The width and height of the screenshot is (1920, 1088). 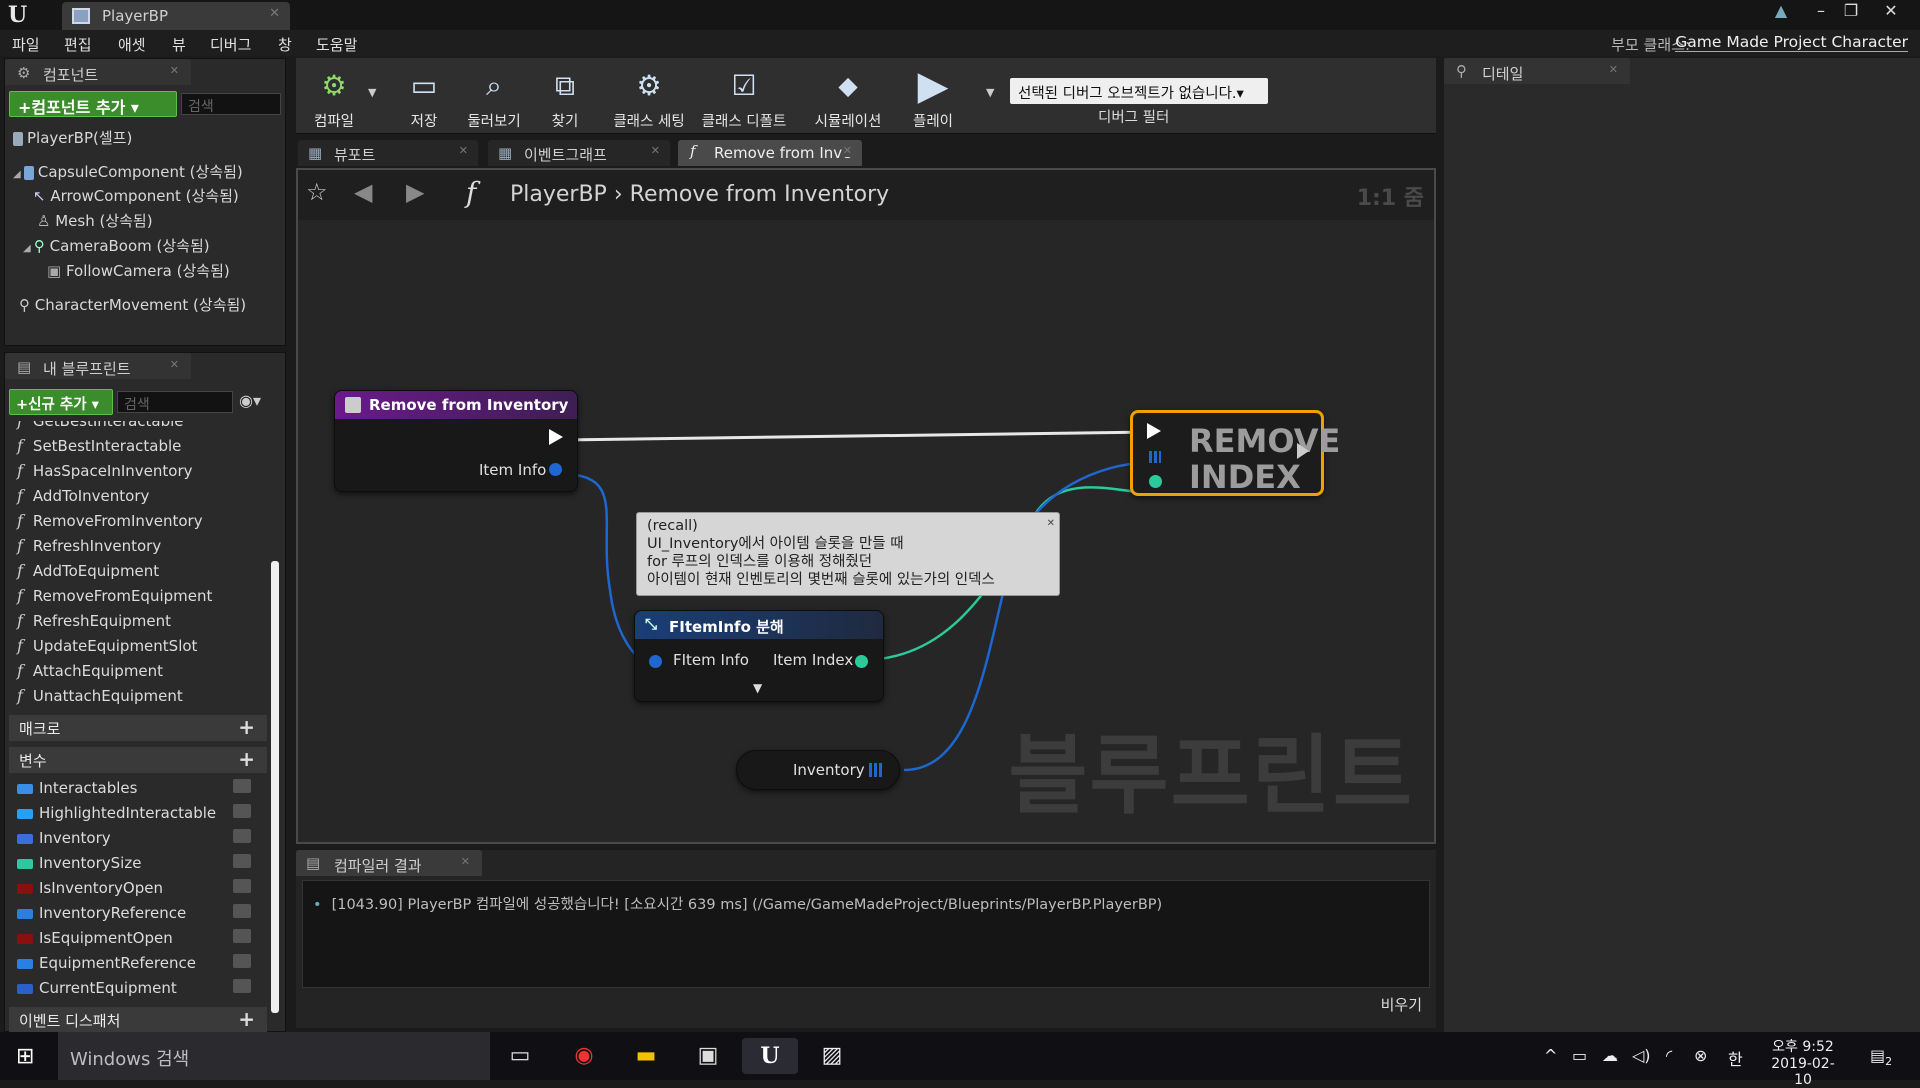 I want to click on tree-item-followcamera: ▣ FollowCamera (상속됨), so click(x=138, y=270).